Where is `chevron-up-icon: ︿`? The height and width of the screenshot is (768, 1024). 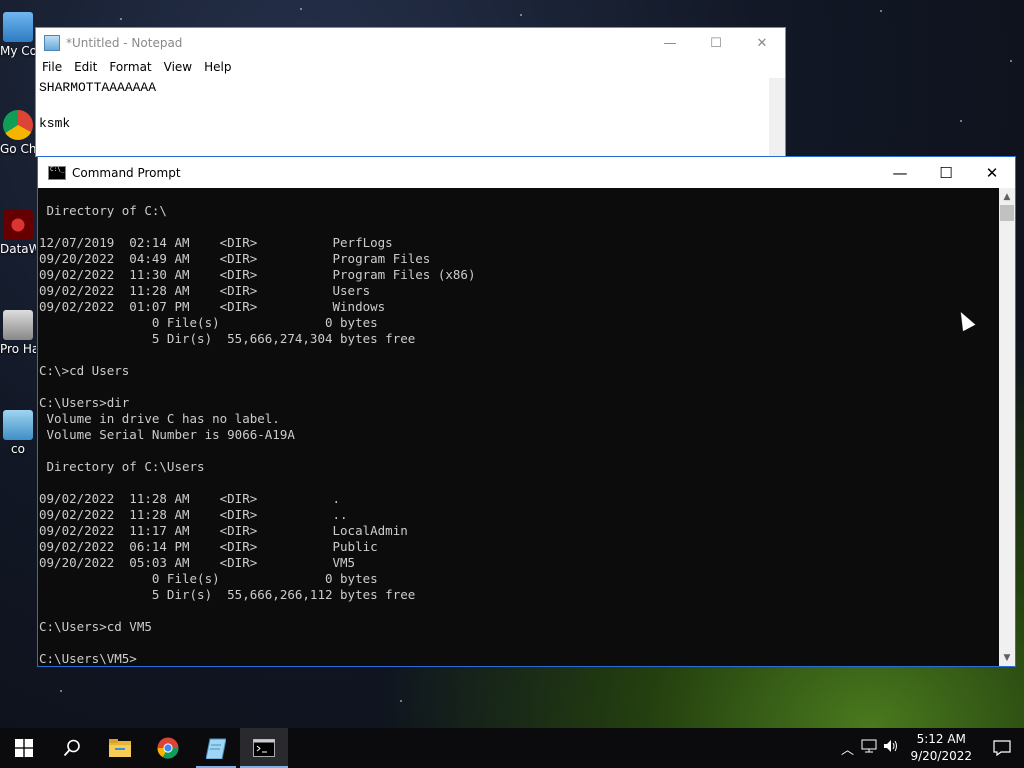 chevron-up-icon: ︿ is located at coordinates (847, 748).